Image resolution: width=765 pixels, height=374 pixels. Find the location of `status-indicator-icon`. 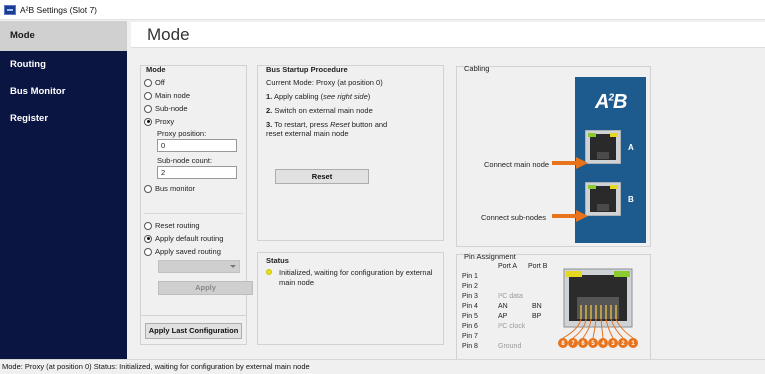

status-indicator-icon is located at coordinates (269, 272).